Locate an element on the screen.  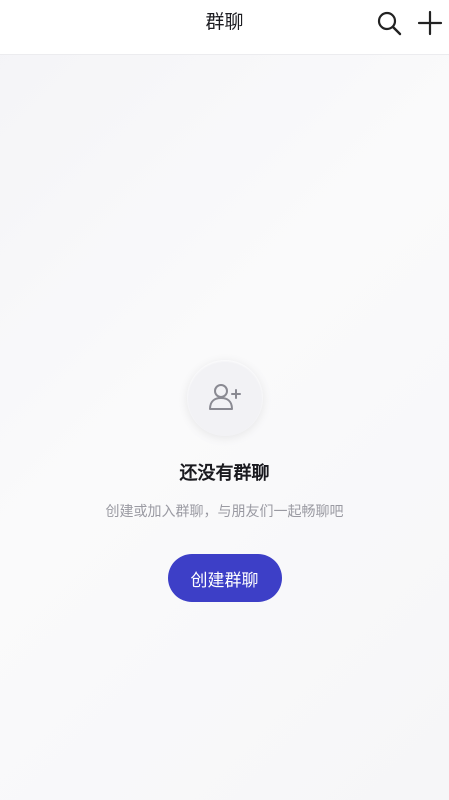
add-user-icon is located at coordinates (224, 397).